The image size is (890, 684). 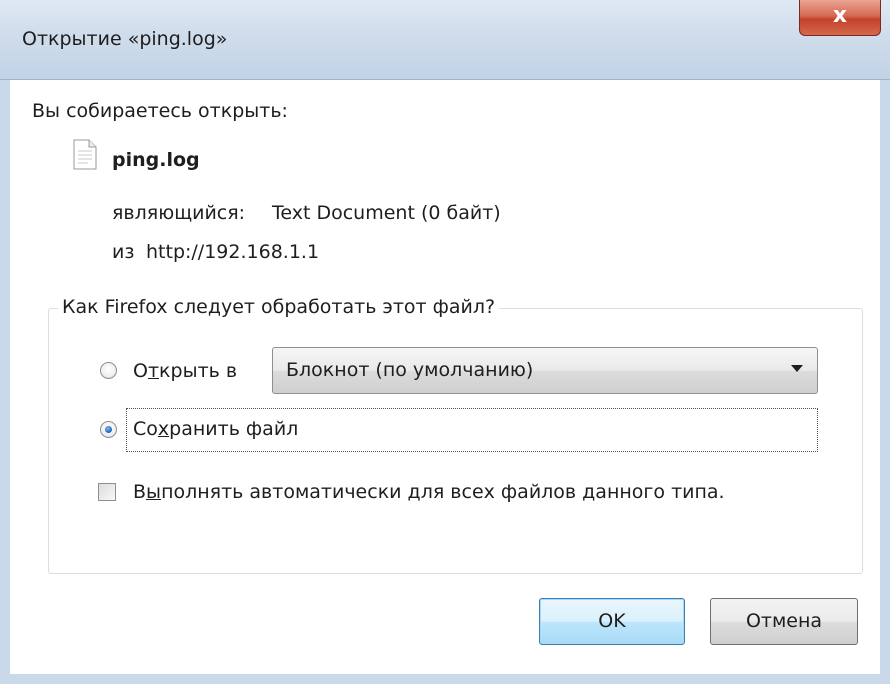 I want to click on window-frame-right, so click(x=885, y=382).